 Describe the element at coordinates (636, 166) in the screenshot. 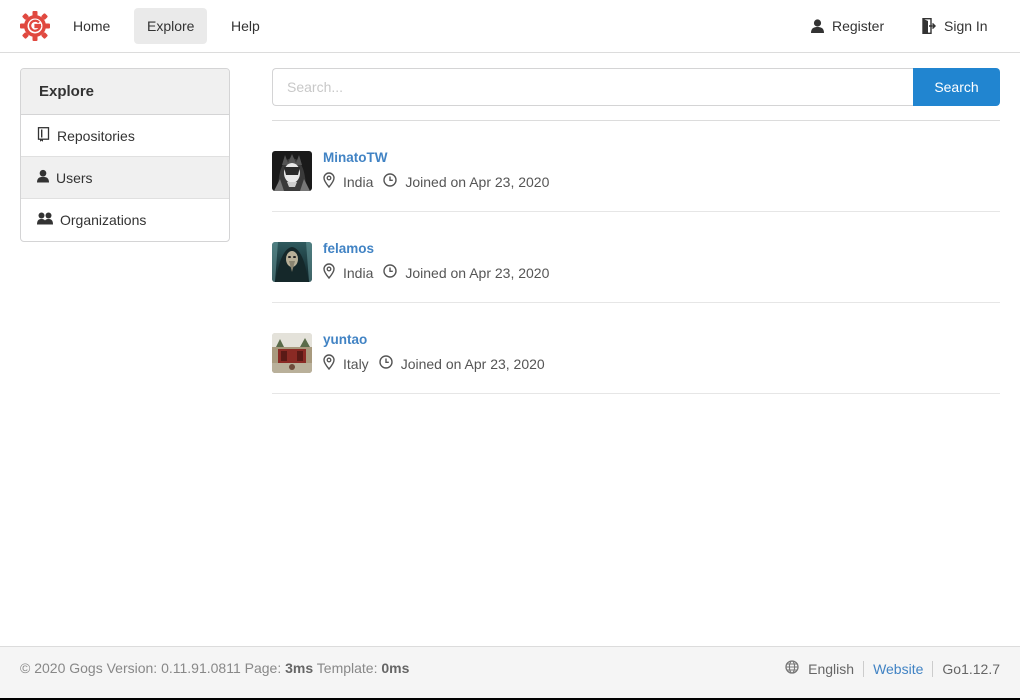

I see `list-item: MinatoTW India Joined on Apr 23, 2020` at that location.